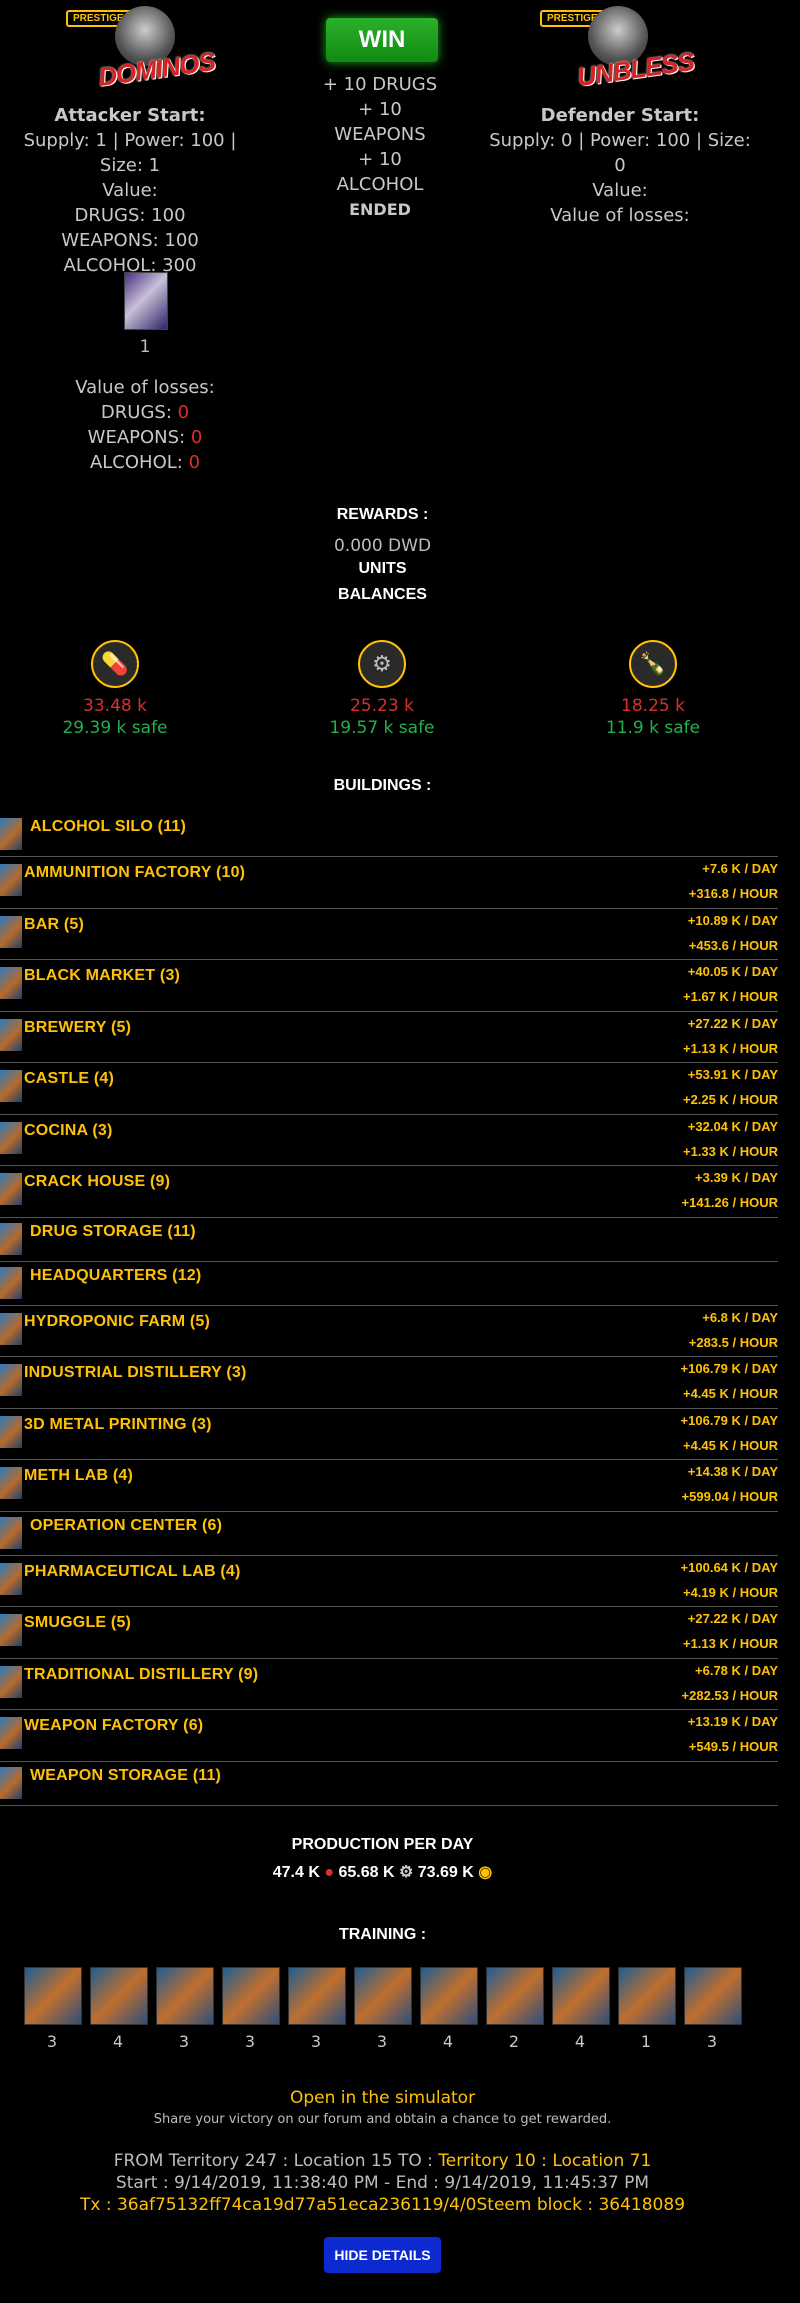 Image resolution: width=800 pixels, height=2303 pixels. I want to click on building-production-day: +27.22 K / DAY, so click(732, 1618).